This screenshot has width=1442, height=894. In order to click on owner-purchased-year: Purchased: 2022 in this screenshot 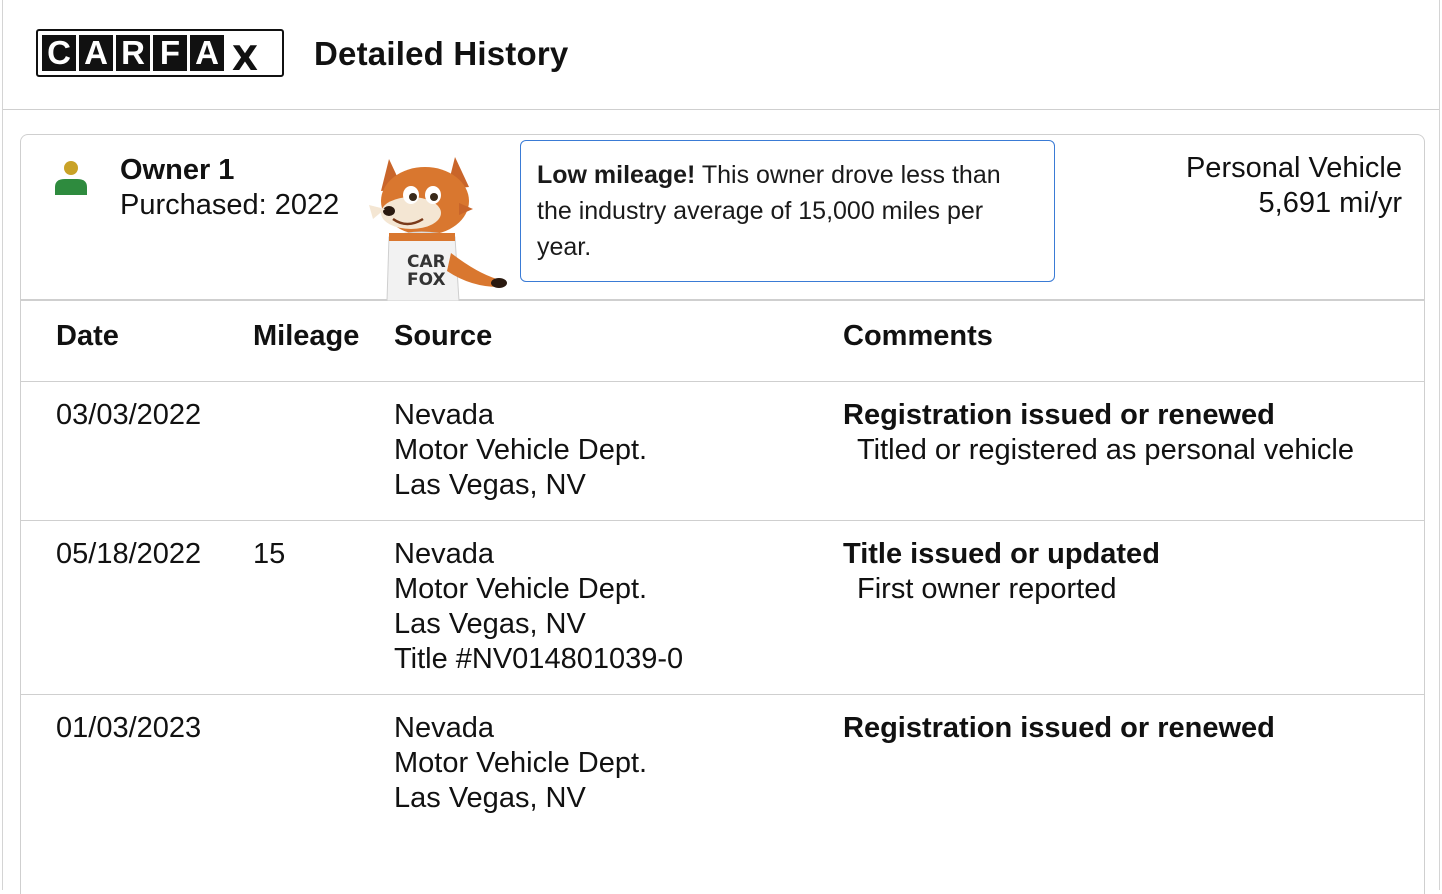, I will do `click(230, 205)`.